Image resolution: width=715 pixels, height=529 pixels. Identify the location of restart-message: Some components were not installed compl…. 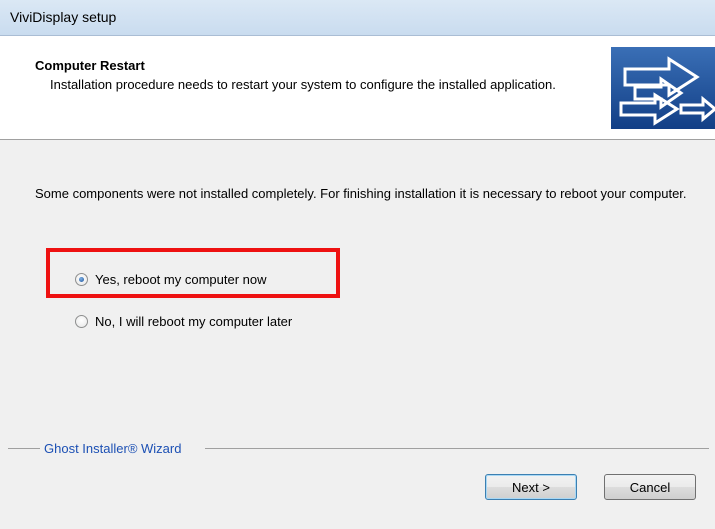
(361, 193).